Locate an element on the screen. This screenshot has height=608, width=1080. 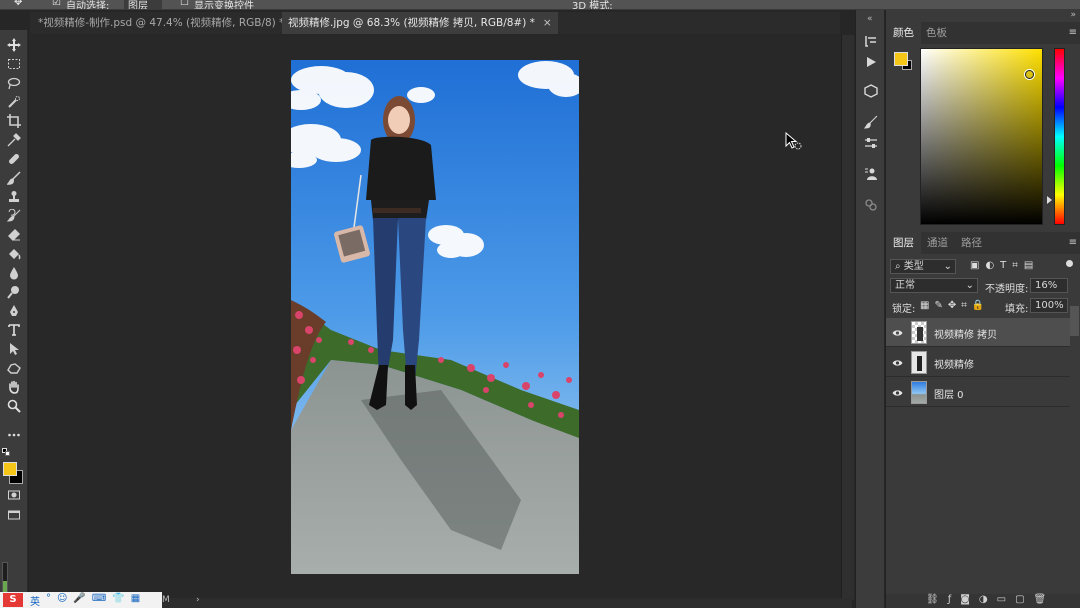
3d-panel-icon is located at coordinates (870, 90).